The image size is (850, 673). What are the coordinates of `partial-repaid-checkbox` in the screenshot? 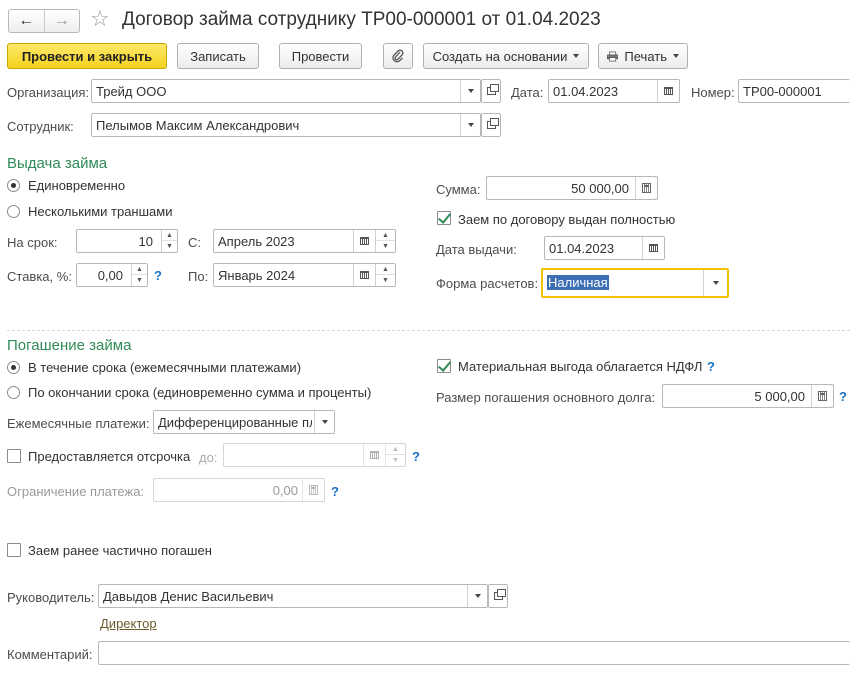 It's located at (14, 550).